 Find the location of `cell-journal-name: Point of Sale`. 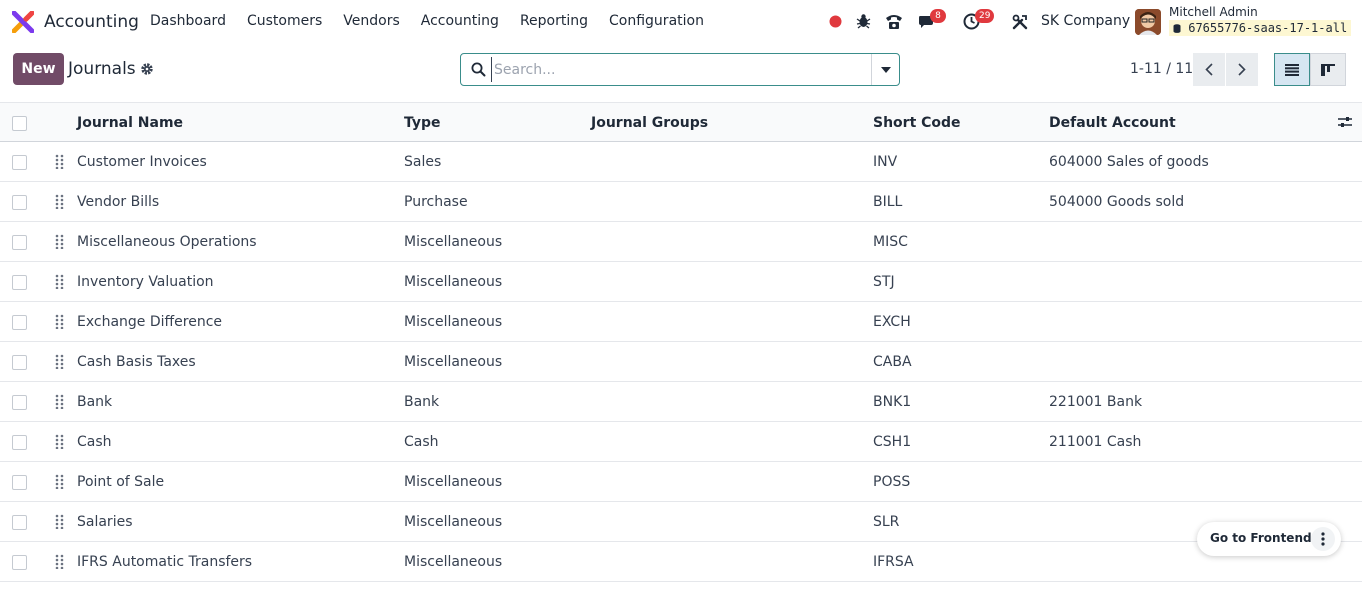

cell-journal-name: Point of Sale is located at coordinates (121, 482).